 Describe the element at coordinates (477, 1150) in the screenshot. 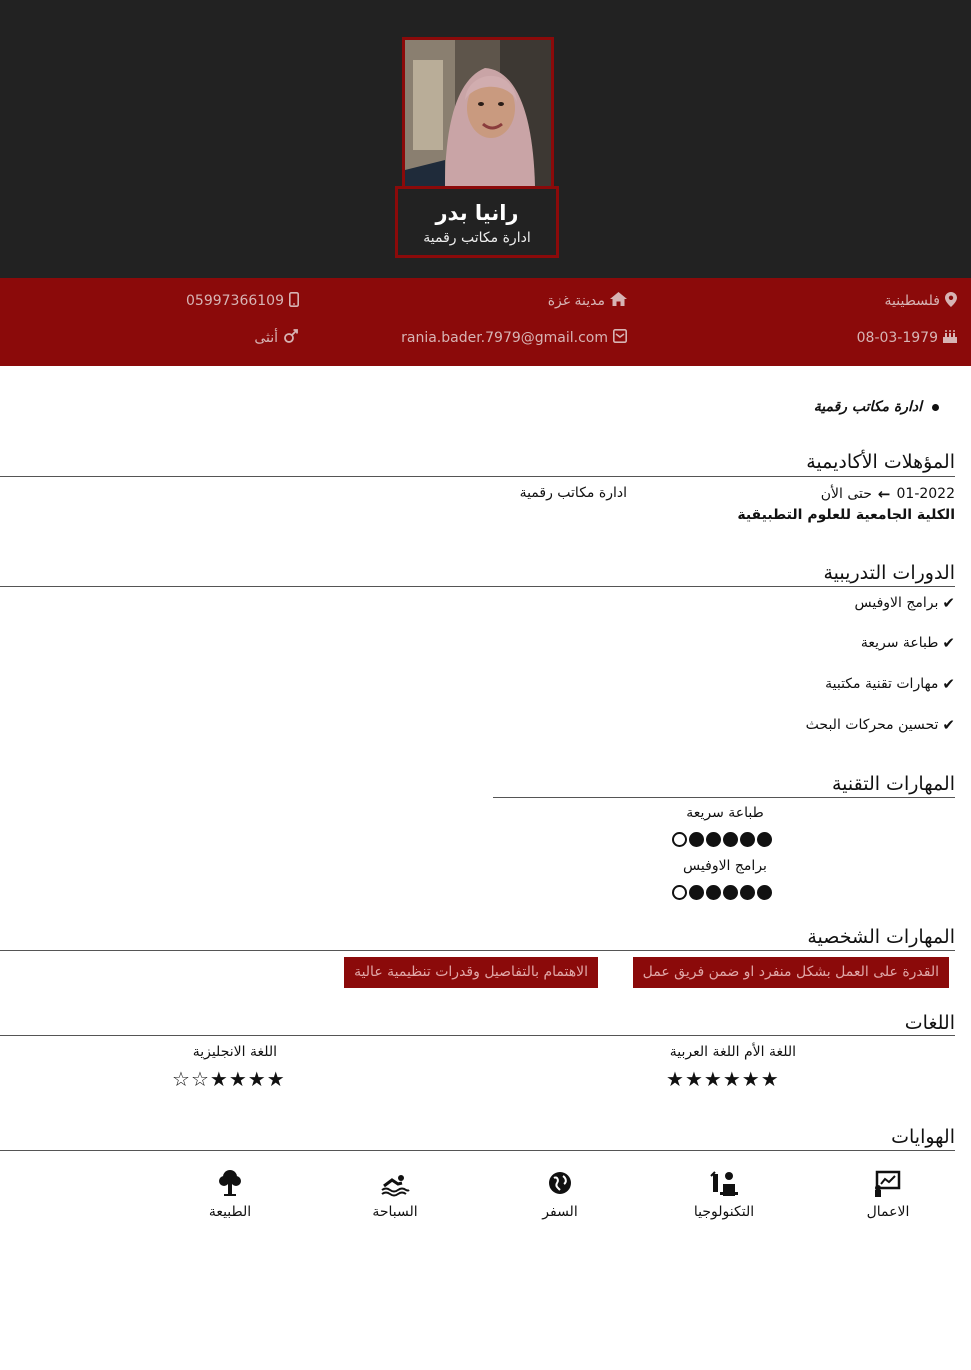

I see `hobbies-rule` at that location.